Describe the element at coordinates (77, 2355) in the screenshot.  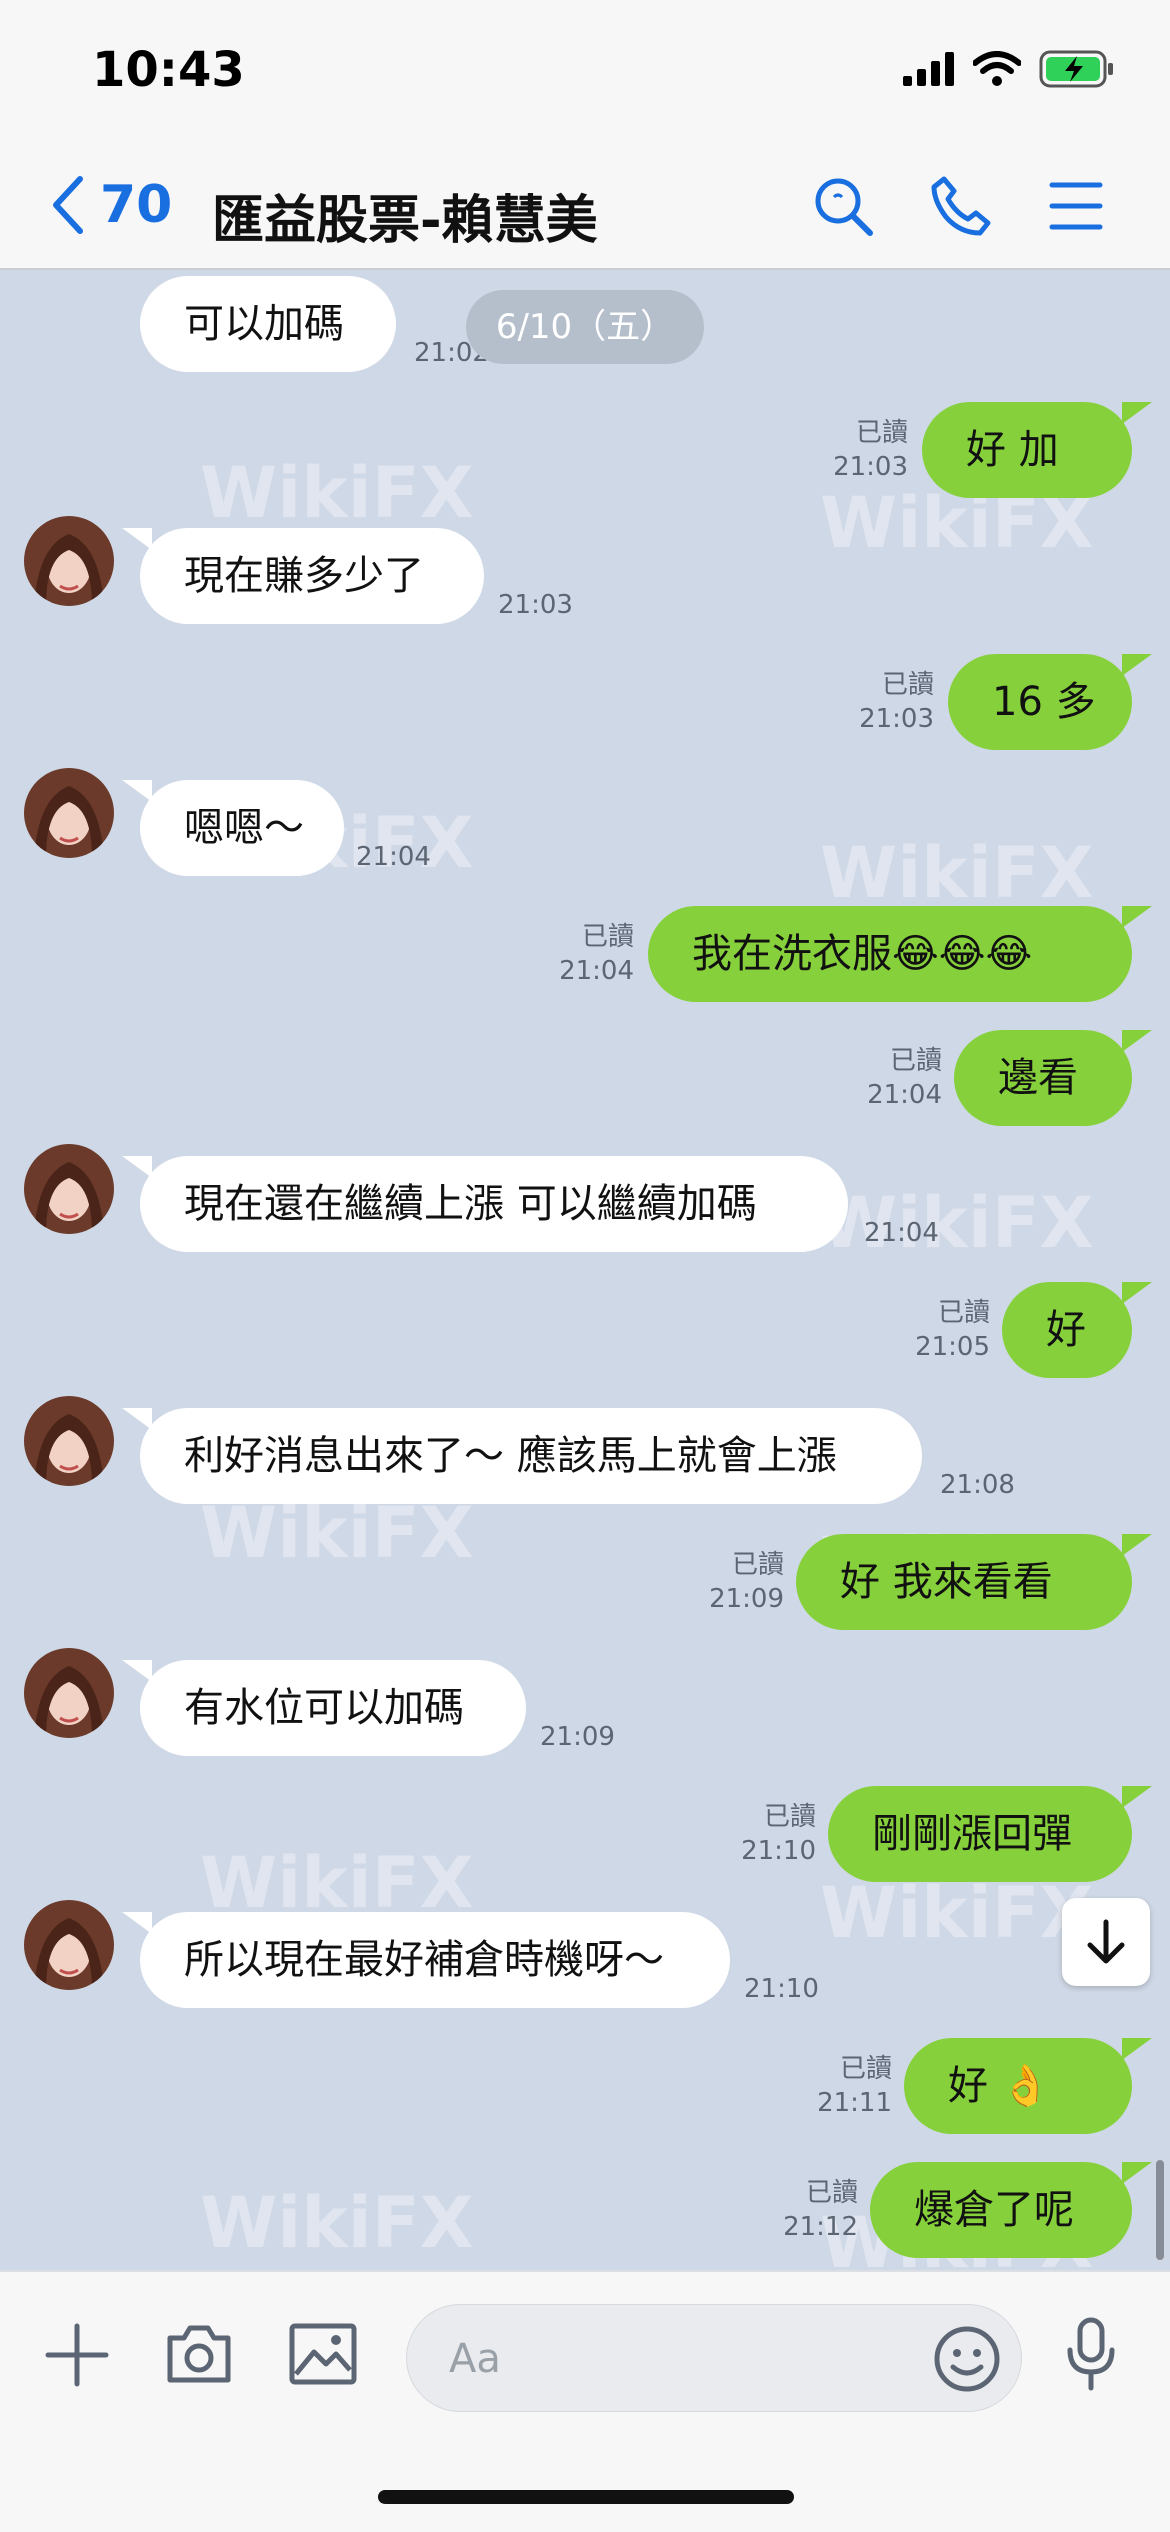
I see `plus-icon` at that location.